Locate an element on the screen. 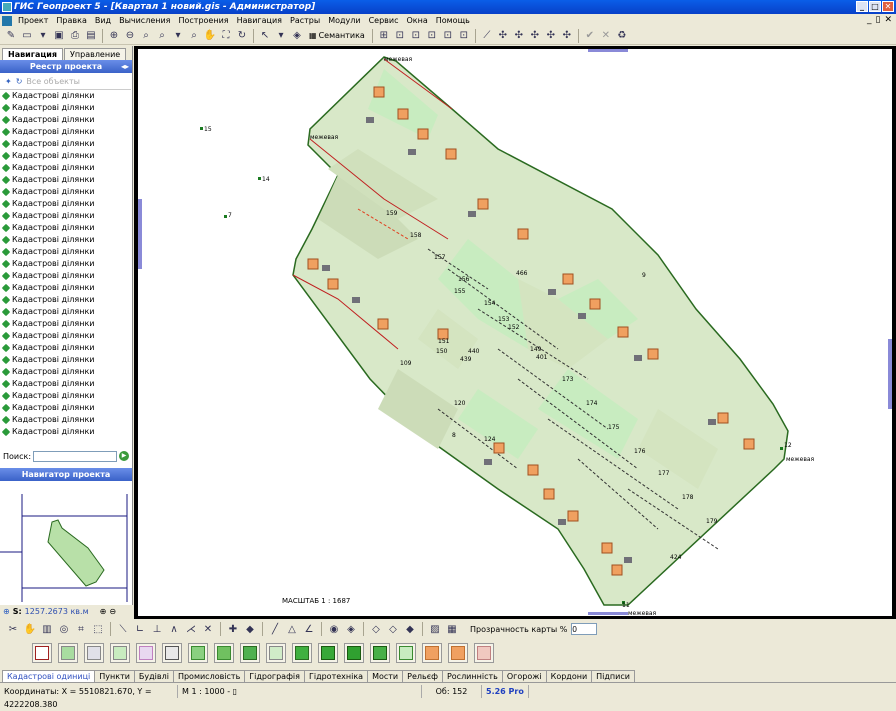 This screenshot has height=711, width=896. zoom-window-icon: ⌕ is located at coordinates (146, 36).